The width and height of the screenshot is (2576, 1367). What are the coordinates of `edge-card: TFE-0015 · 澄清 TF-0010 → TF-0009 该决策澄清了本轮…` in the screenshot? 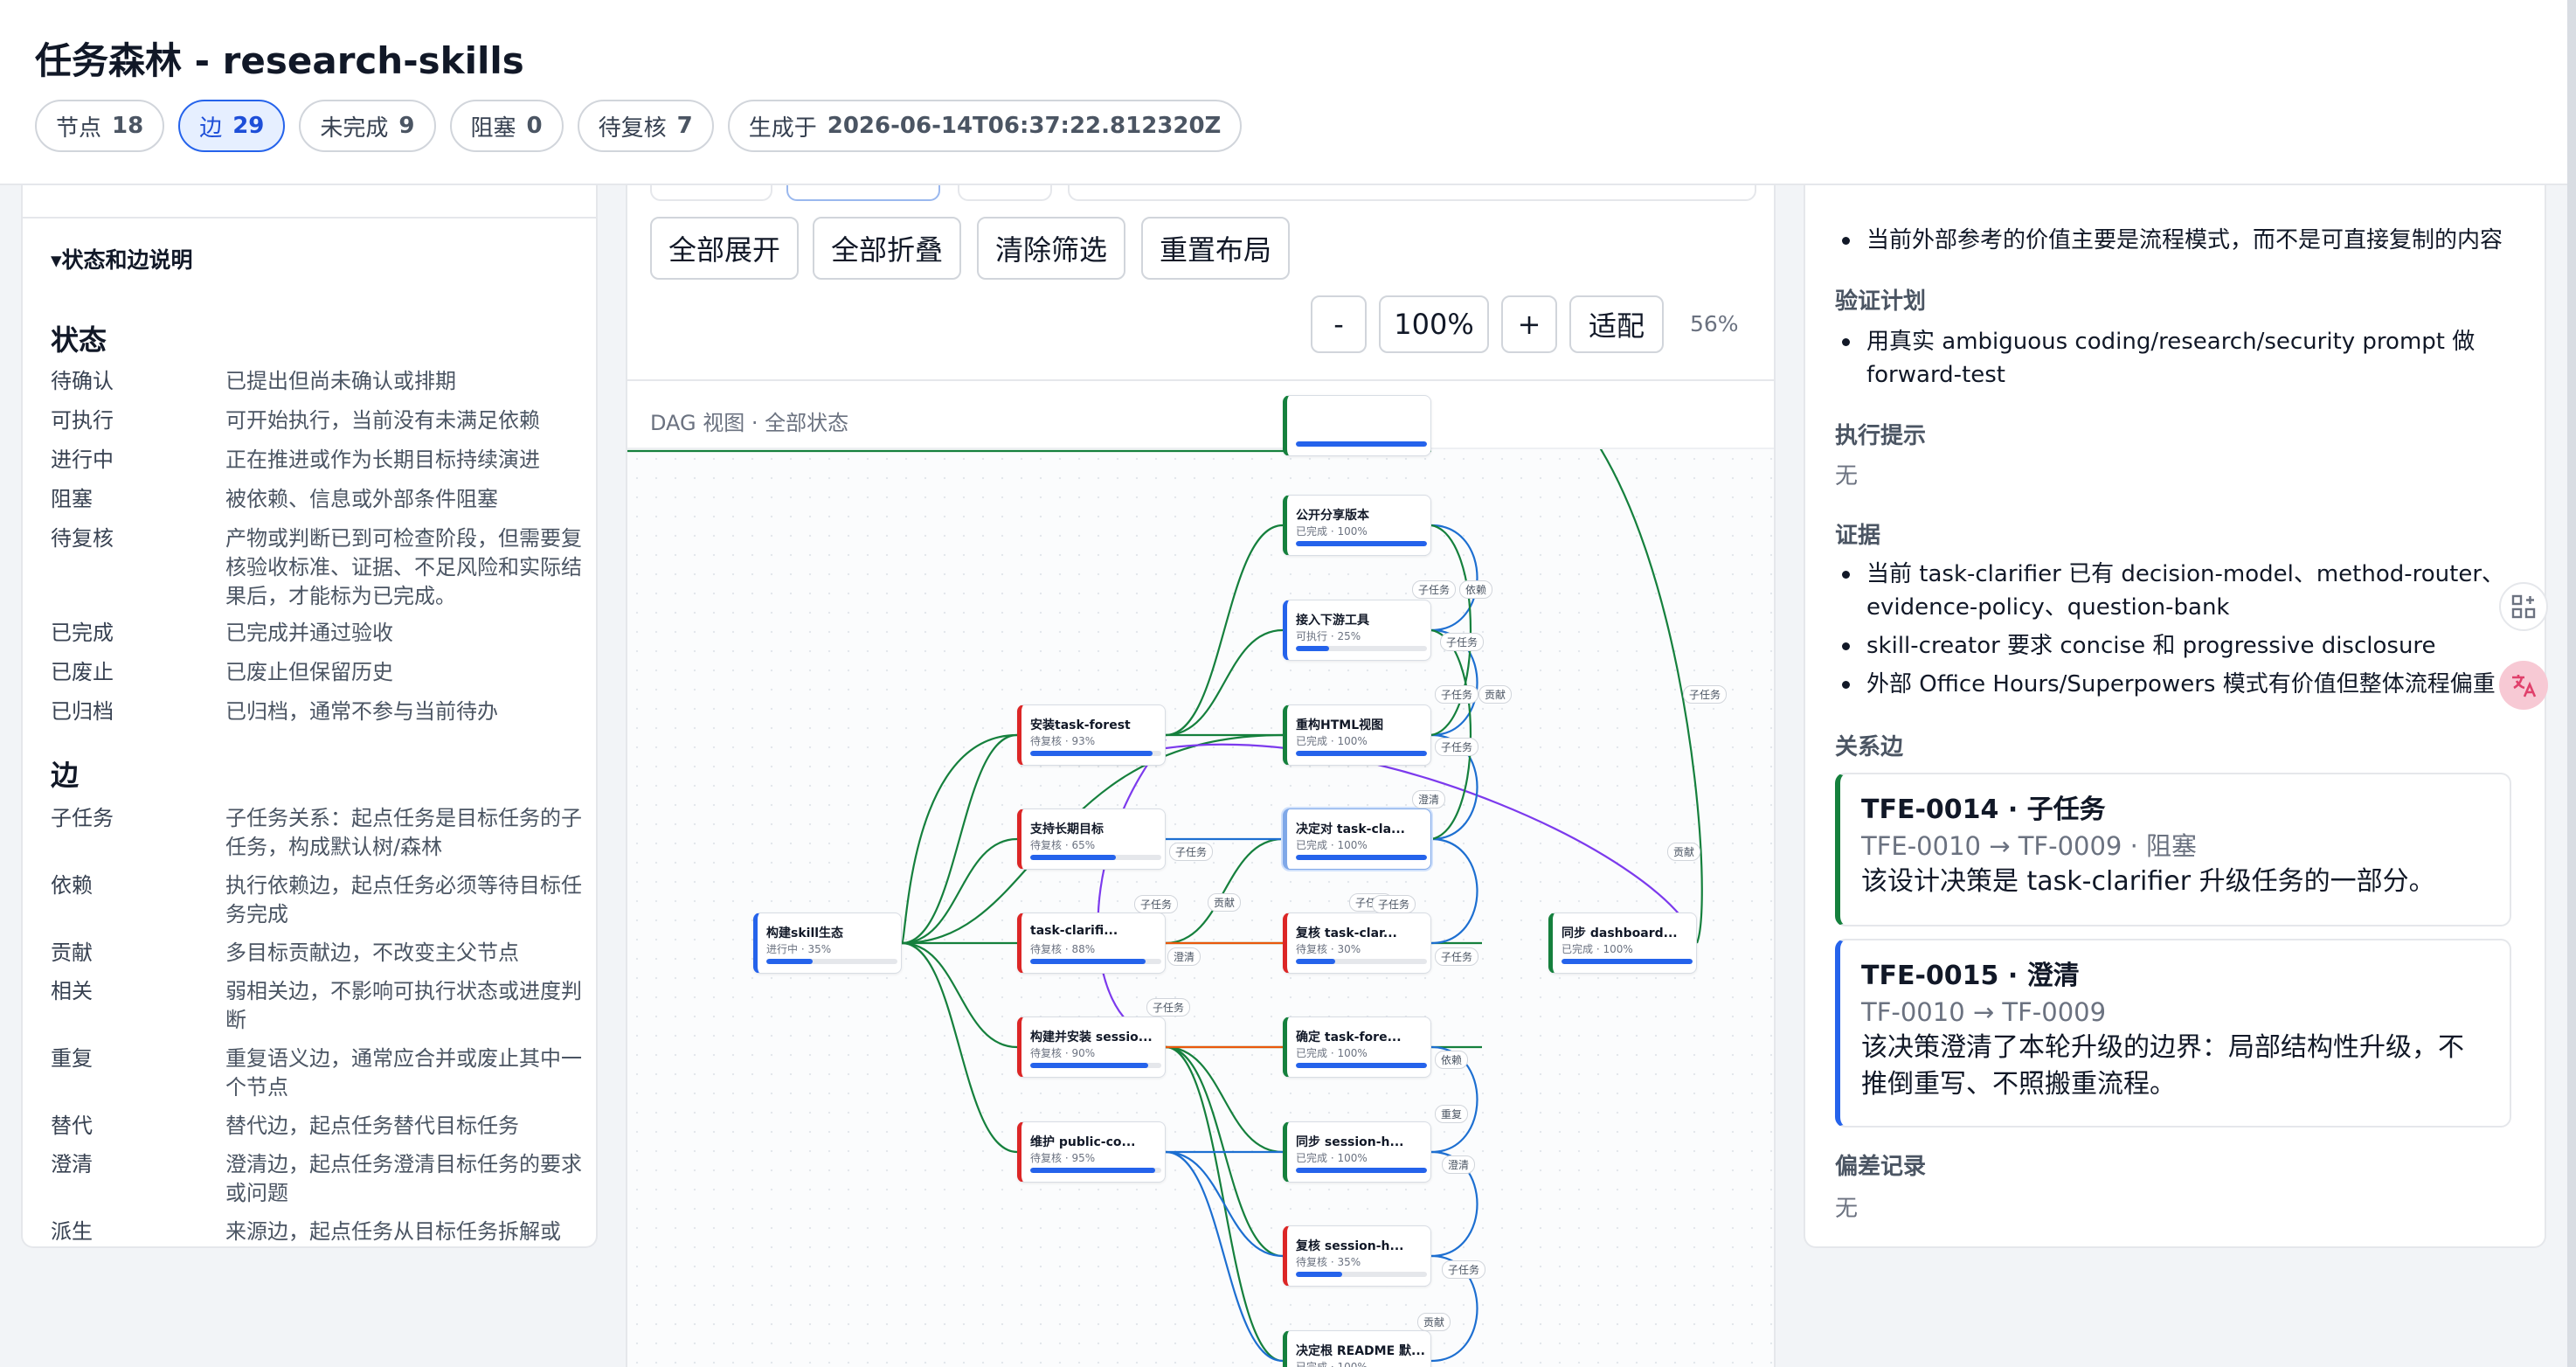 It's located at (2173, 1033).